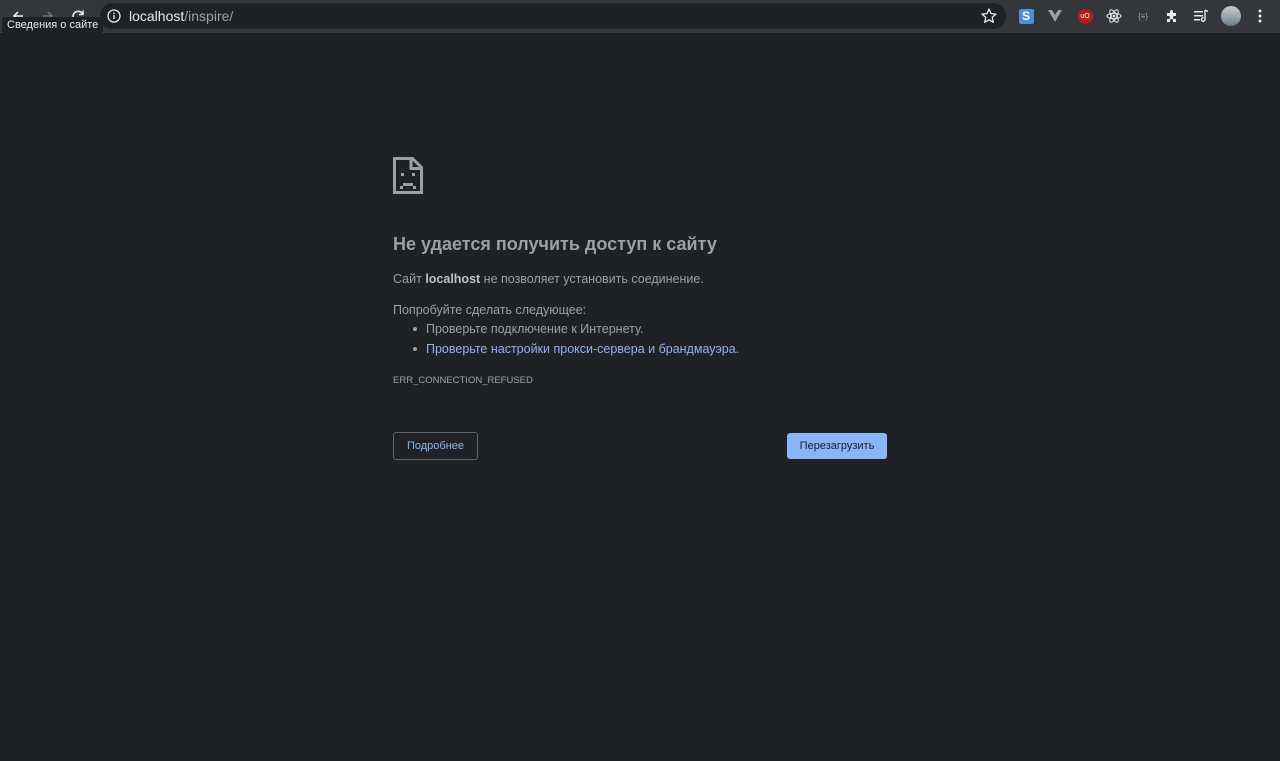 This screenshot has width=1280, height=761. I want to click on url-host: localhost, so click(157, 16).